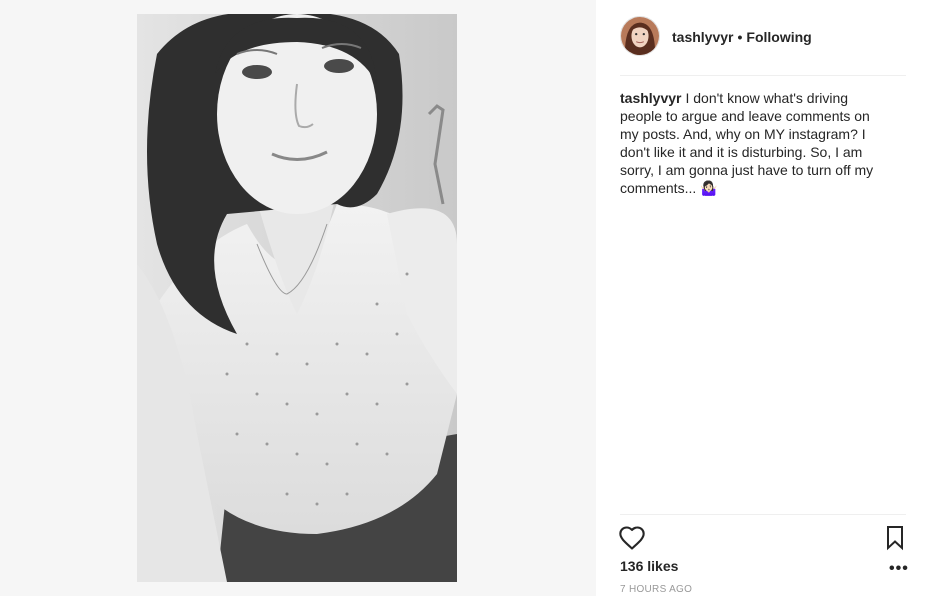  I want to click on actions-divider, so click(763, 514).